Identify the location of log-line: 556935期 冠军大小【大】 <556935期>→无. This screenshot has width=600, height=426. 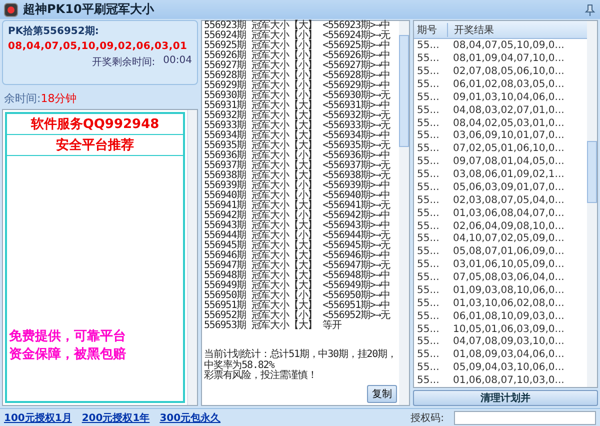
(298, 146).